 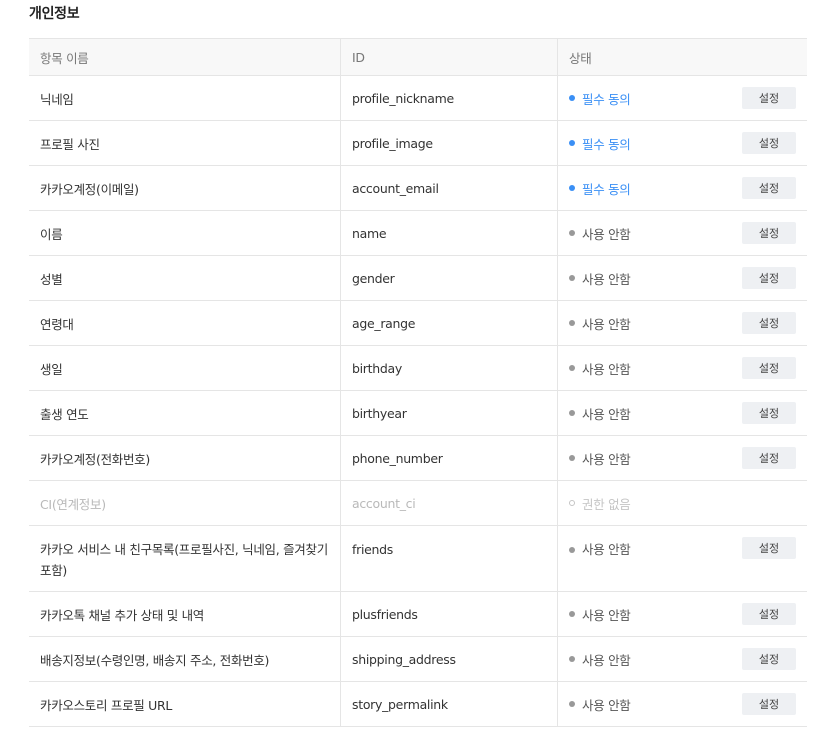 What do you see at coordinates (51, 279) in the screenshot?
I see `item-name: 성별` at bounding box center [51, 279].